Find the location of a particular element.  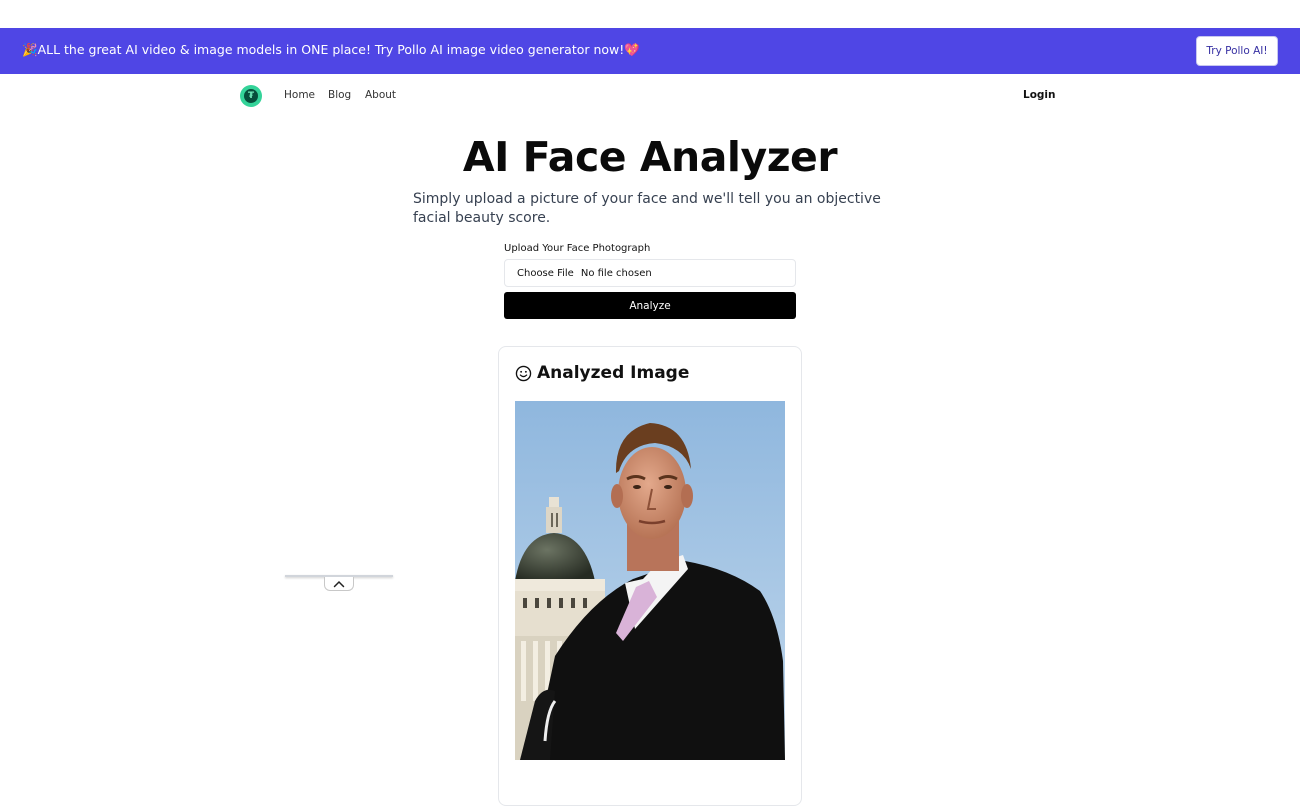

nav-blog-link: Blog is located at coordinates (339, 95).